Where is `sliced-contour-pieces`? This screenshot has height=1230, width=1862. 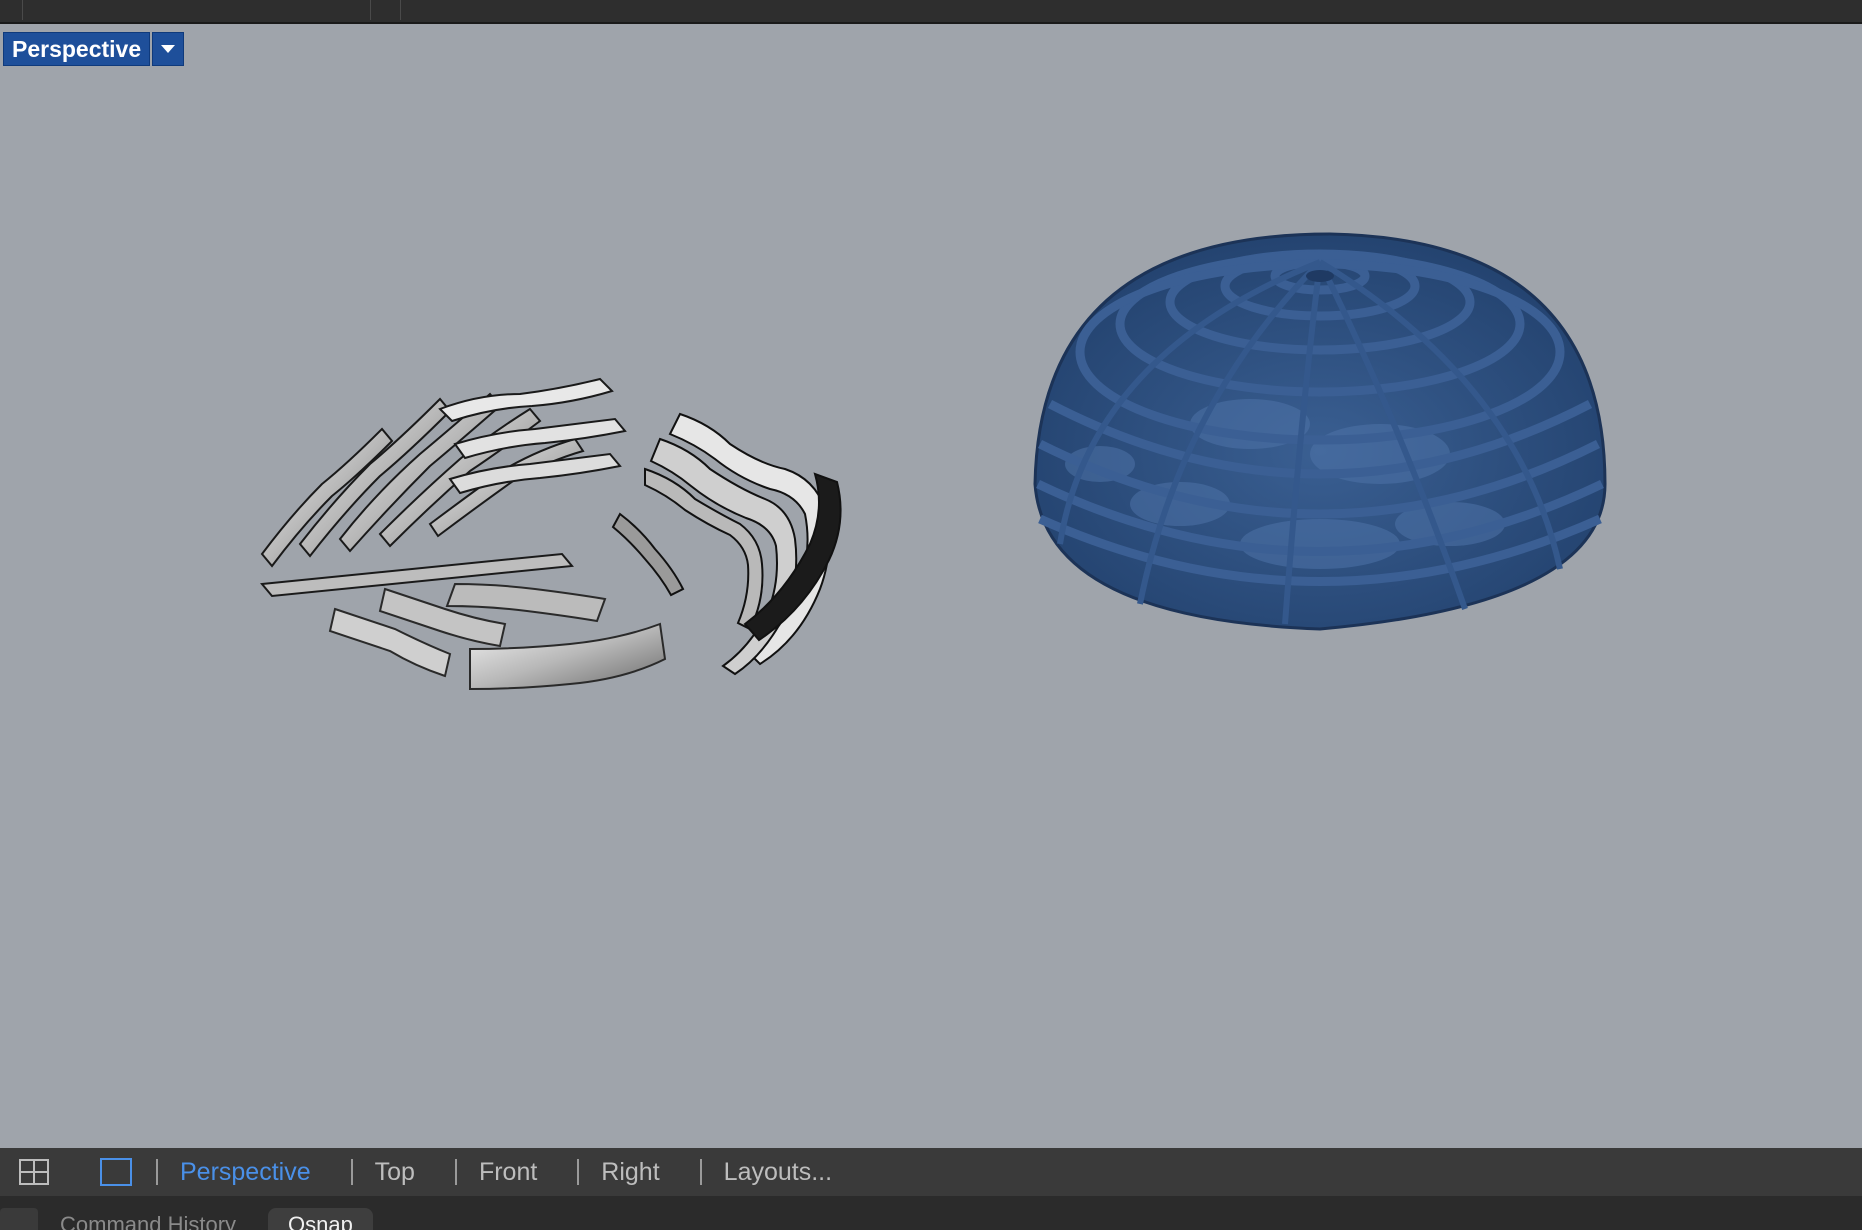 sliced-contour-pieces is located at coordinates (551, 534).